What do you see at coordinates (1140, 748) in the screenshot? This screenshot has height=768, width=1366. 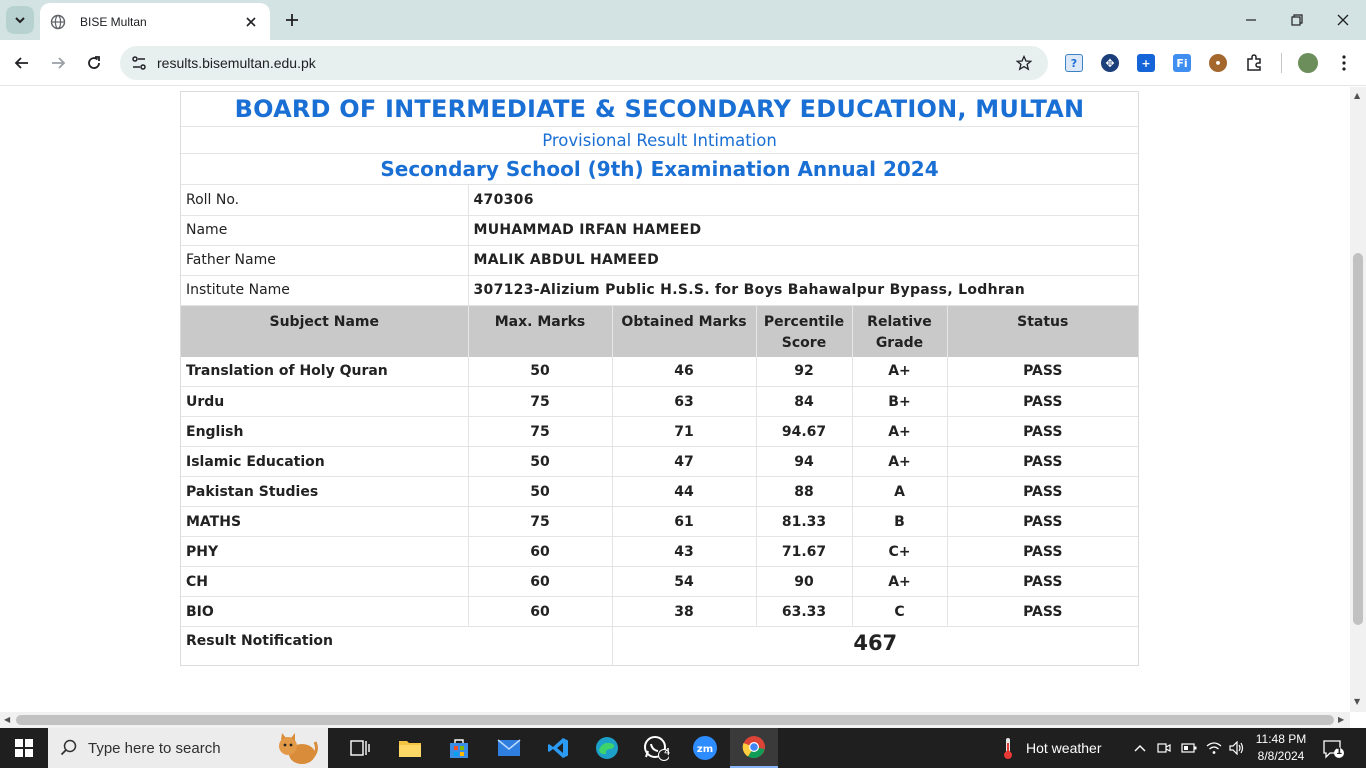 I see `show-hidden-icons-button` at bounding box center [1140, 748].